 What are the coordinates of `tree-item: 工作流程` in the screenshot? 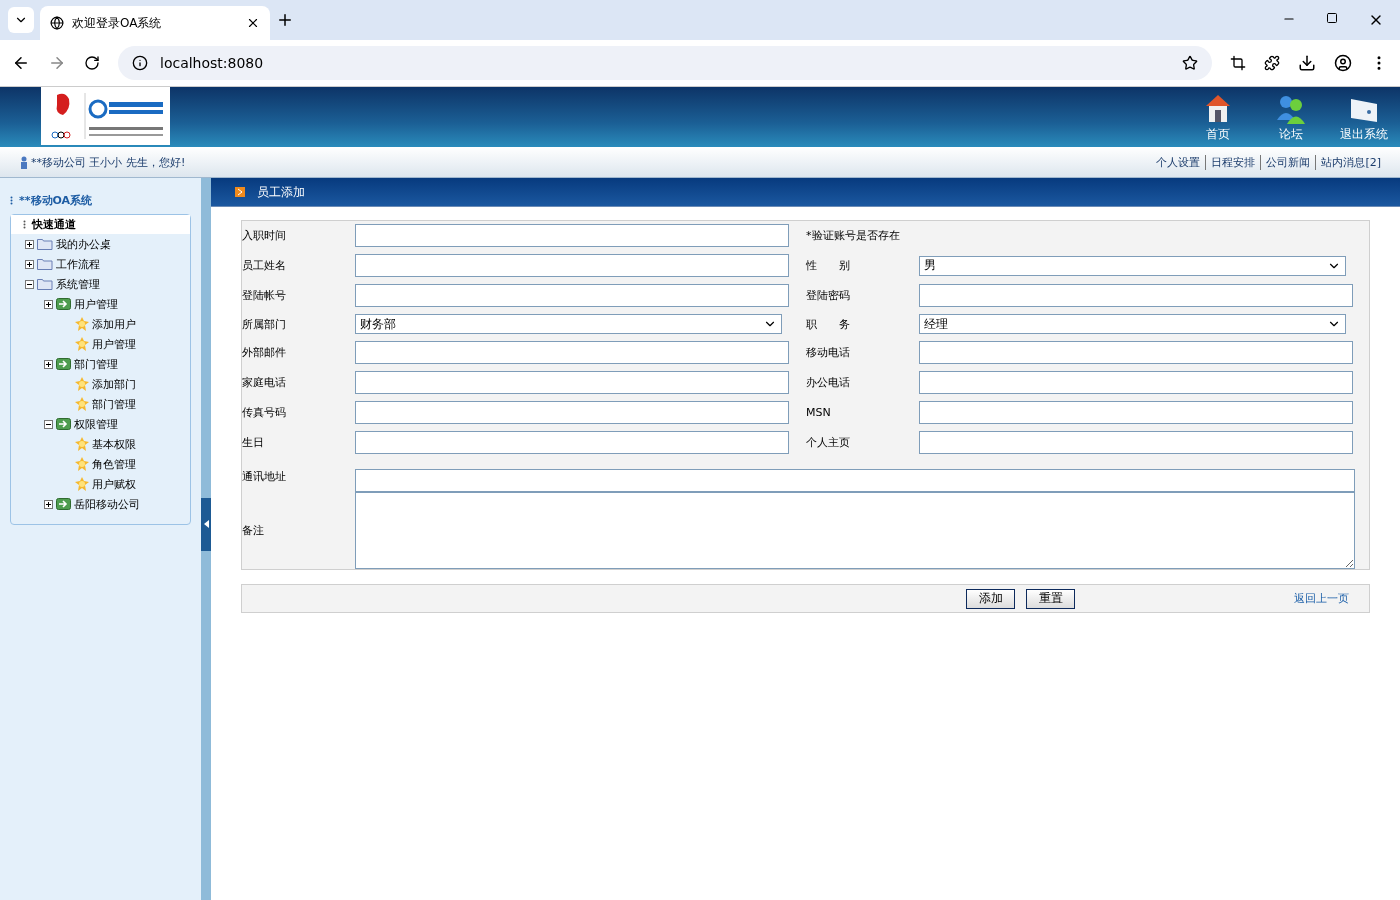 It's located at (78, 264).